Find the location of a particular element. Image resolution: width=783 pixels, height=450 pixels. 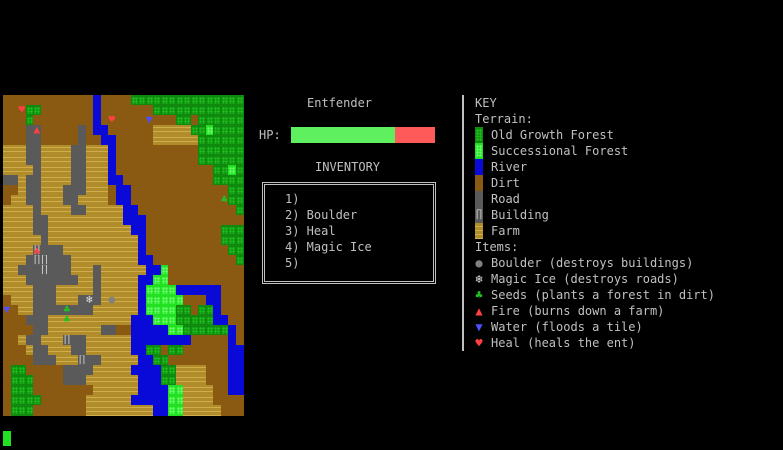

key-item-seeds: ♣ Seeds (plants a forest in dirt) is located at coordinates (595, 295).